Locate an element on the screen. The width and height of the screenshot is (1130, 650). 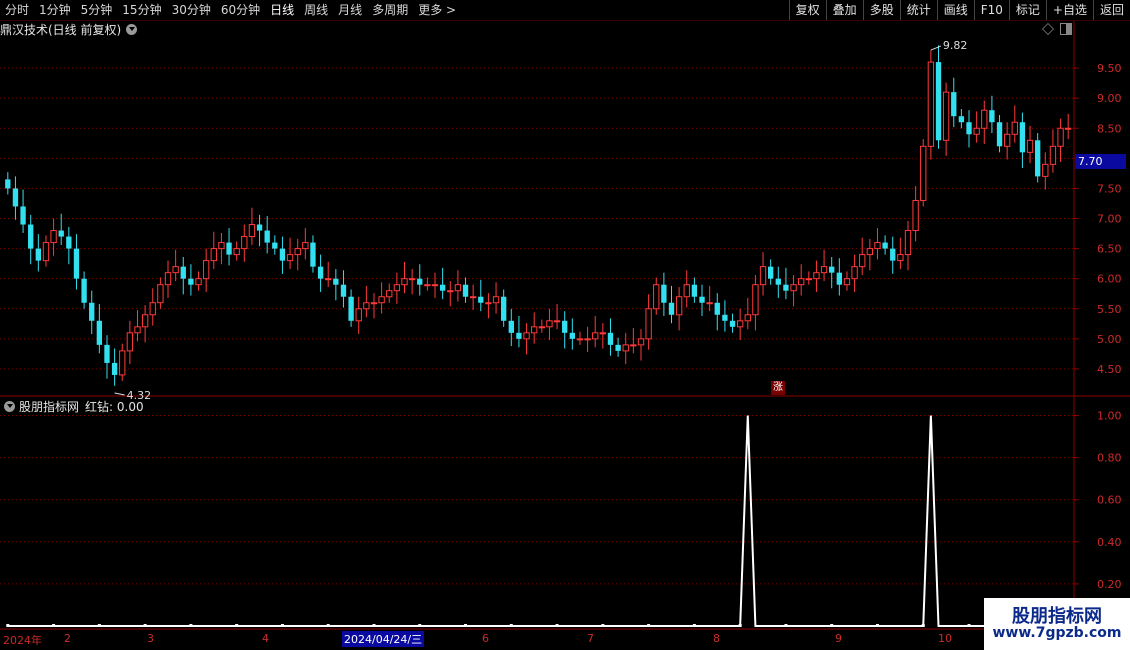
price-tick-label: 7.50 is located at coordinates (1109, 188).